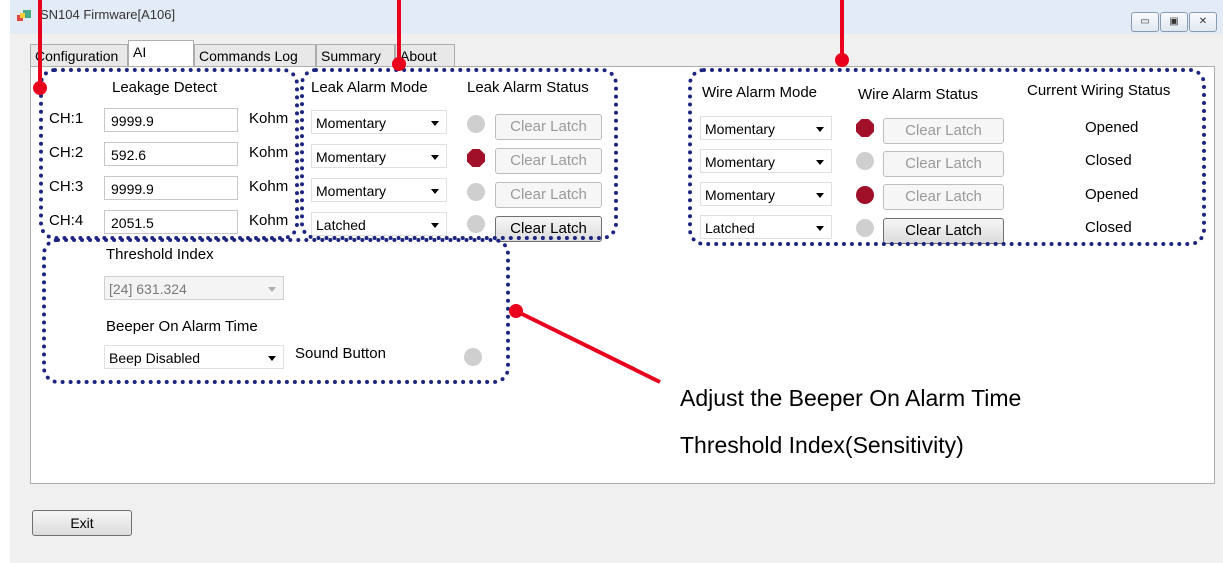 This screenshot has height=563, width=1223. I want to click on callout-line-threshold, so click(588, 346).